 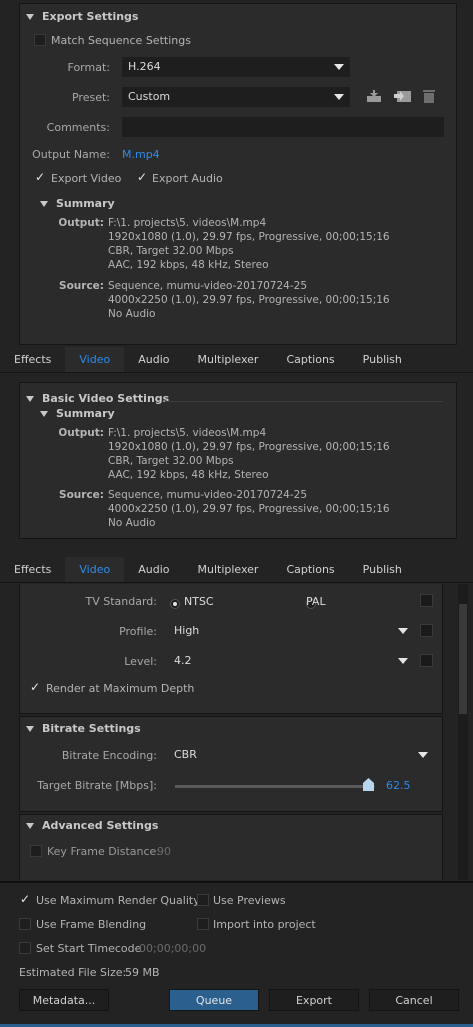 What do you see at coordinates (90, 16) in the screenshot?
I see `export-settings-title: Export Settings` at bounding box center [90, 16].